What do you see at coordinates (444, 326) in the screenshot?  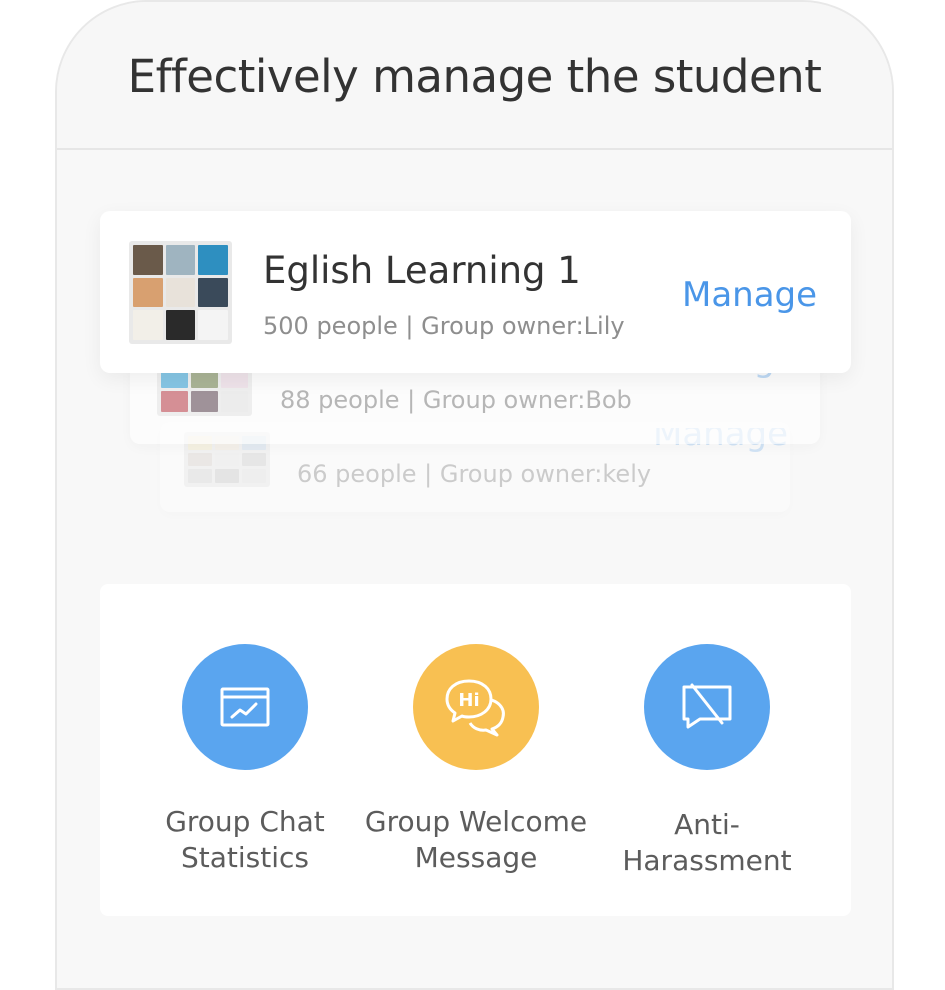 I see `group-meta: 500 people | Group owner:Lily` at bounding box center [444, 326].